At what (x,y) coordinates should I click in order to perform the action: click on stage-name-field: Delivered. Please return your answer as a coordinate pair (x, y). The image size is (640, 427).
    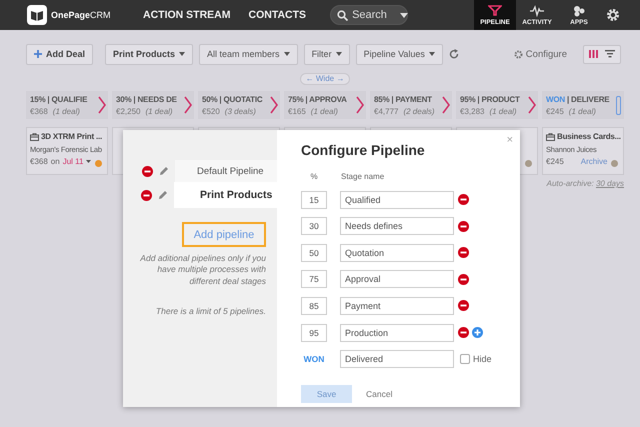
    Looking at the image, I should click on (397, 359).